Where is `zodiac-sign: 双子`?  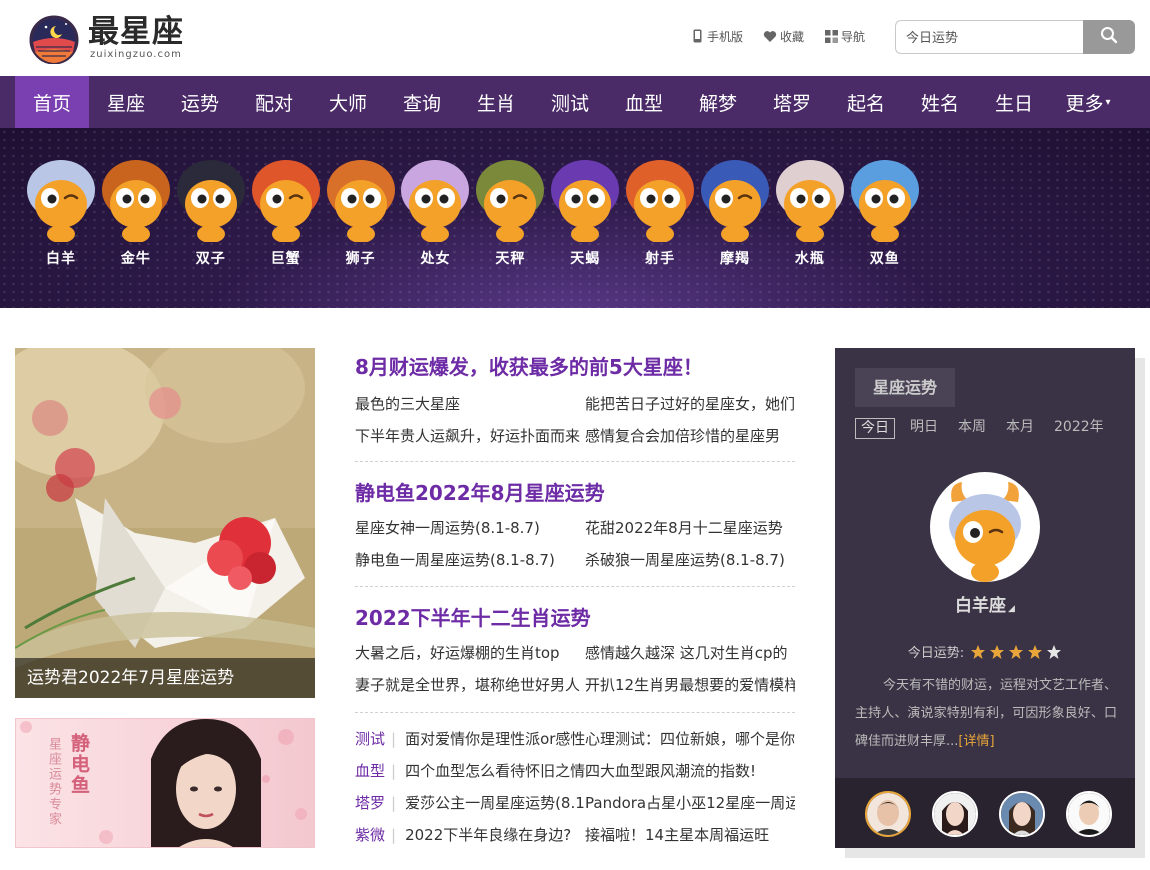 zodiac-sign: 双子 is located at coordinates (211, 214).